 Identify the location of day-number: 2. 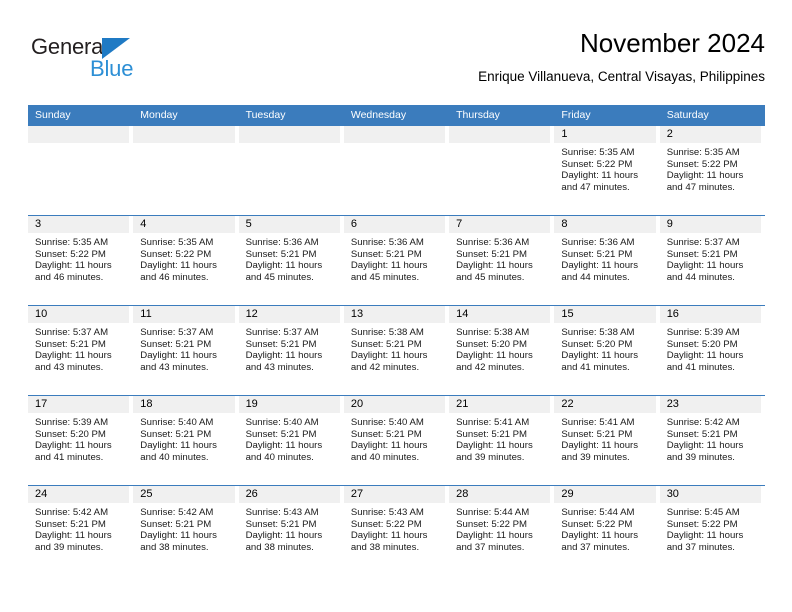
(710, 134).